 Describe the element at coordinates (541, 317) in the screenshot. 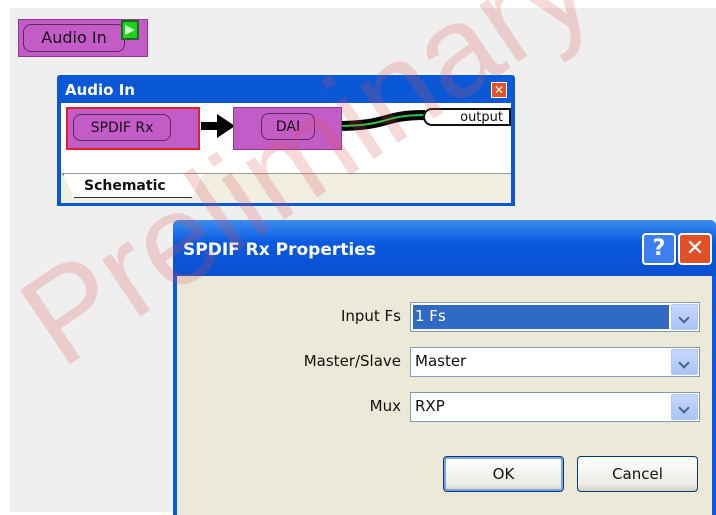

I see `input-fs-selection-highlight` at that location.